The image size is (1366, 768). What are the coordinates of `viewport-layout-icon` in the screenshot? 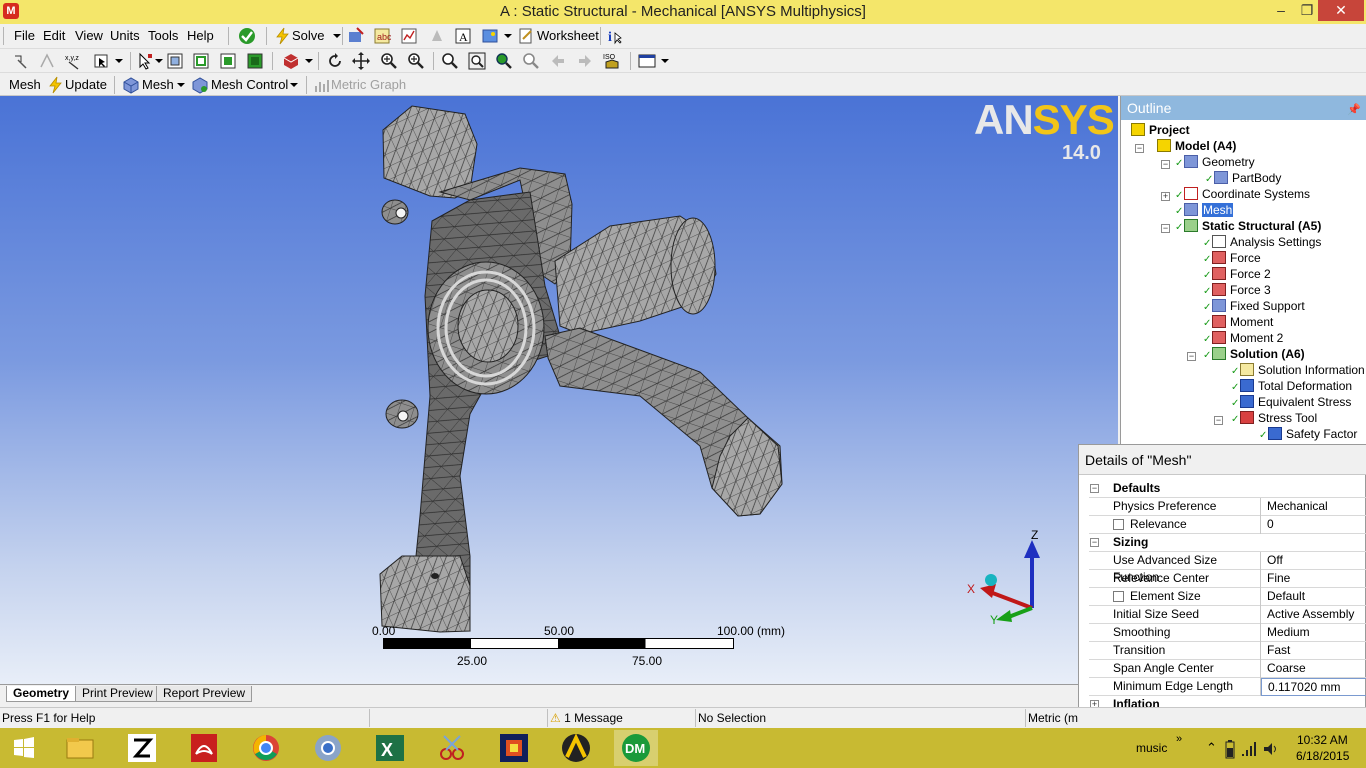 It's located at (647, 61).